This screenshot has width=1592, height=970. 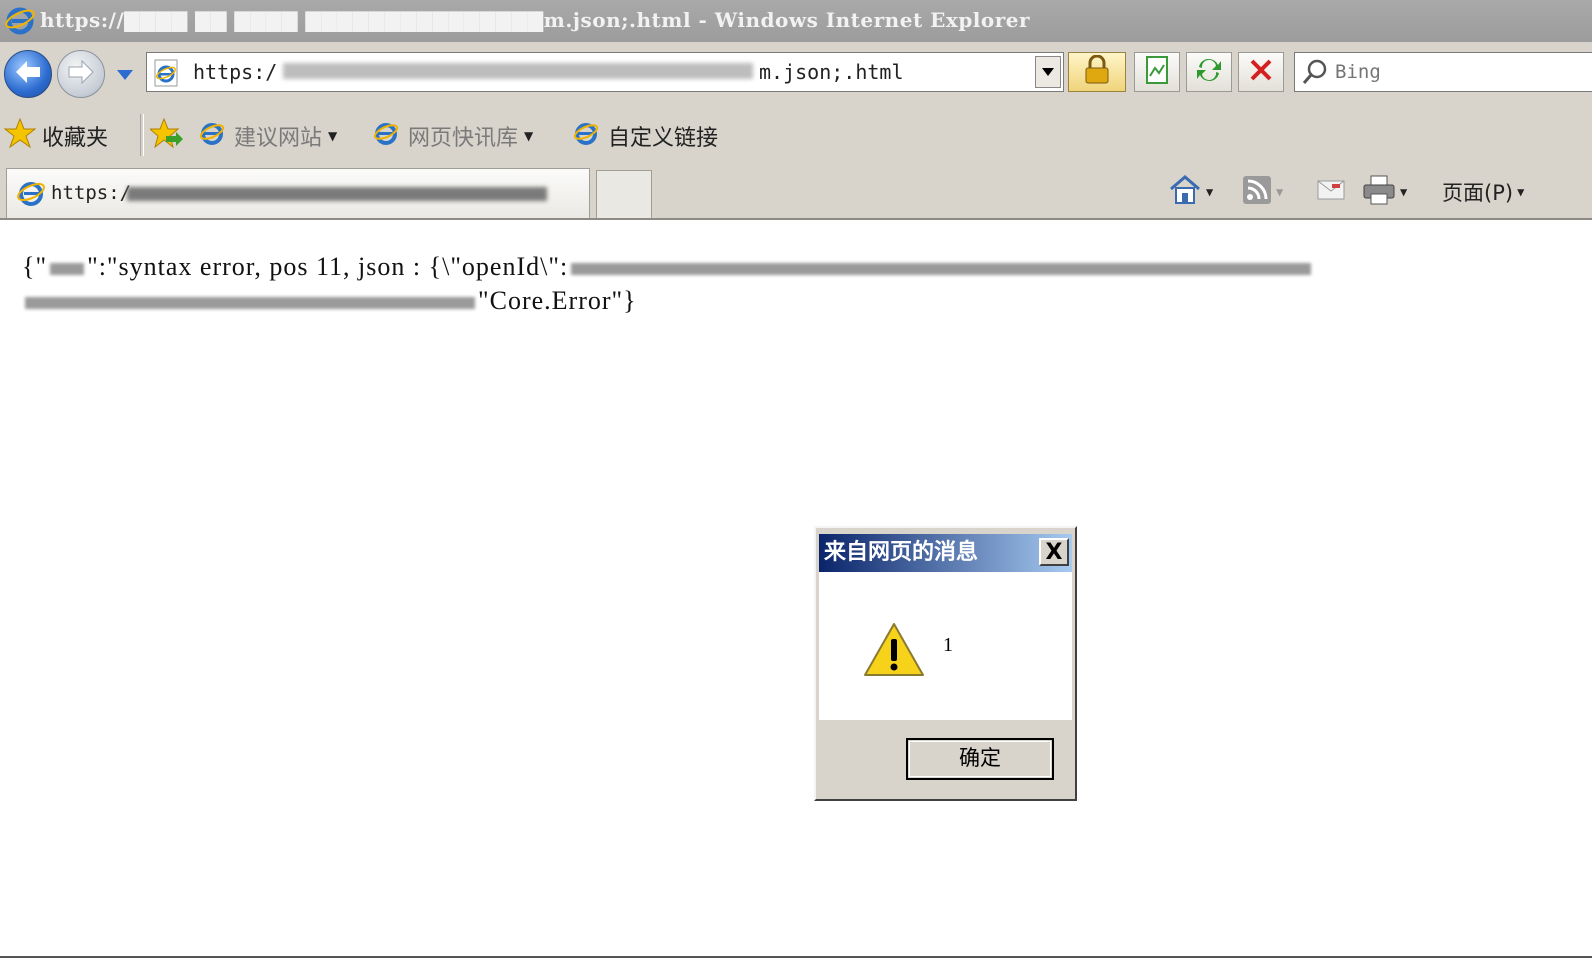 I want to click on search-icon, so click(x=1315, y=74).